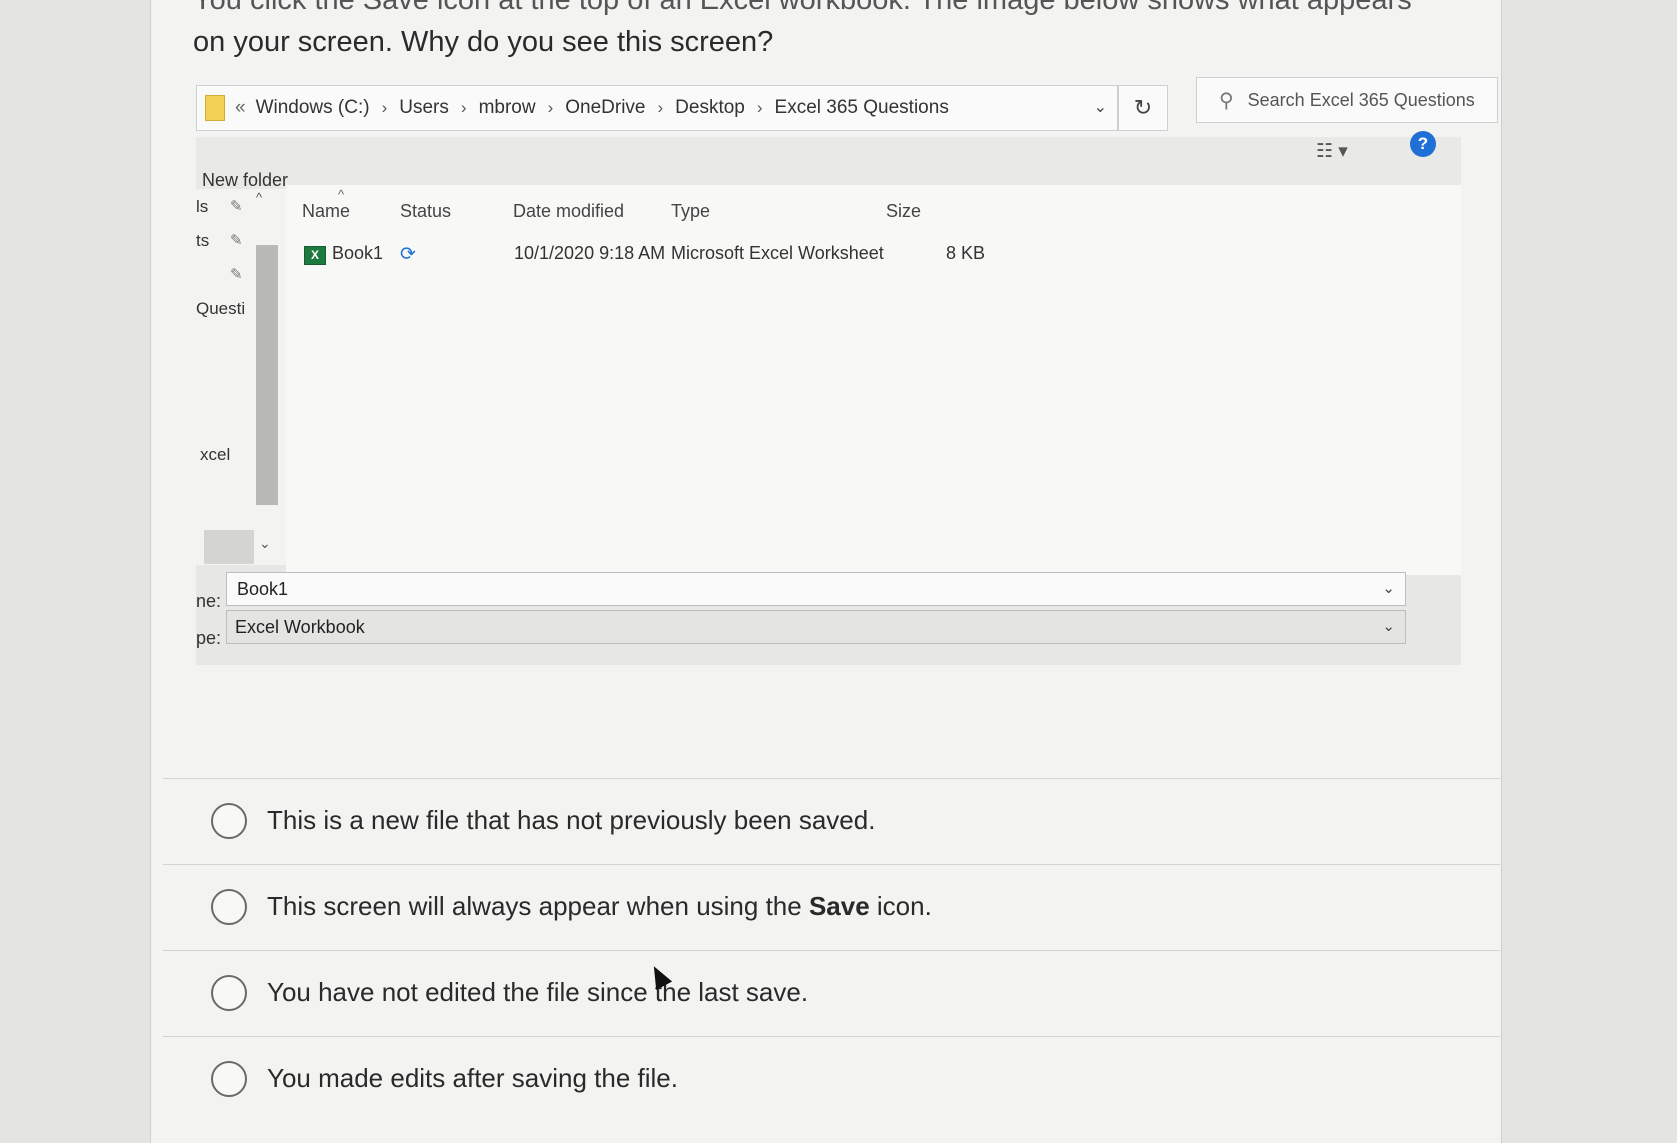  Describe the element at coordinates (215, 108) in the screenshot. I see `folder-icon` at that location.